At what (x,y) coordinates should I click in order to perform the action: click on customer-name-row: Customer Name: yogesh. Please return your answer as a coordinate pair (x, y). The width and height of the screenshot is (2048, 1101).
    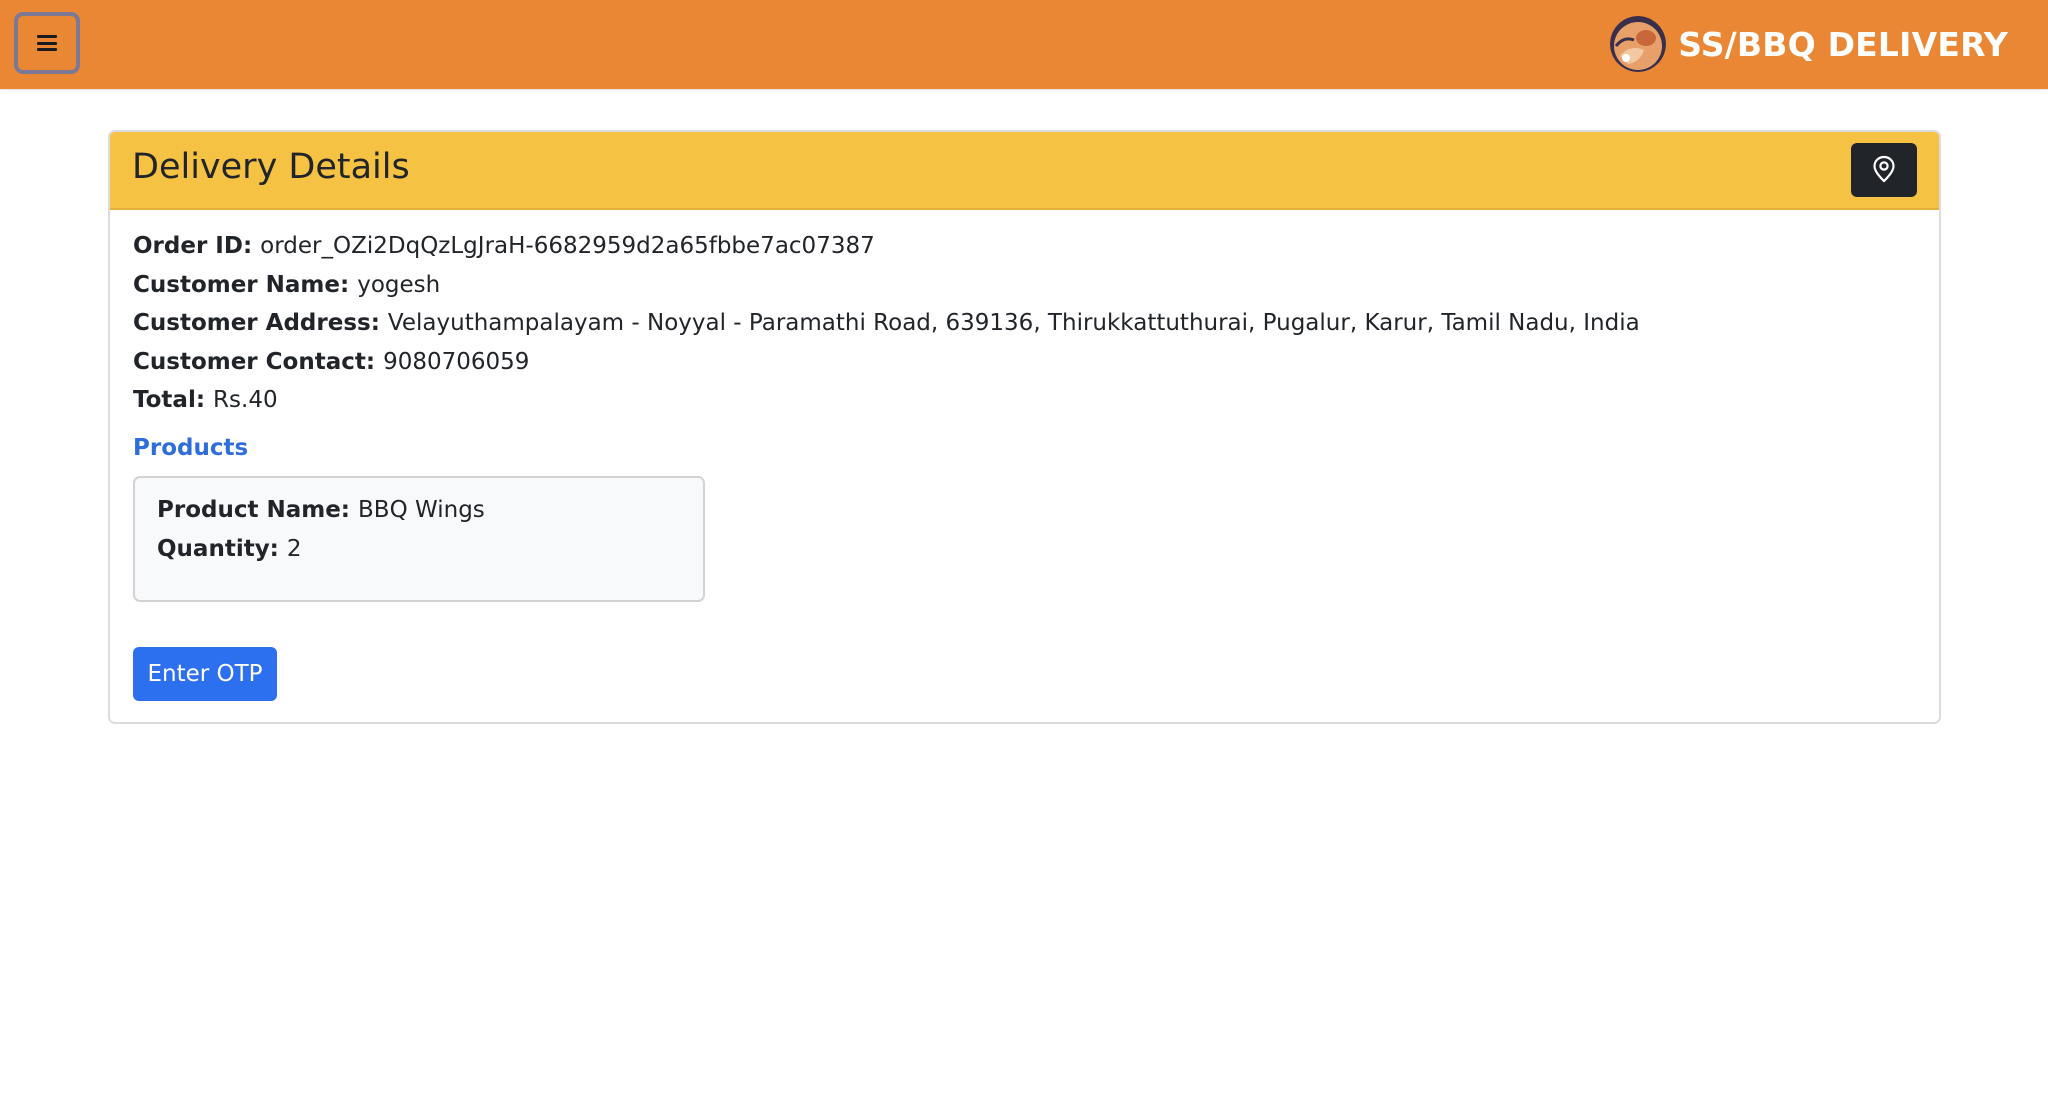
    Looking at the image, I should click on (286, 285).